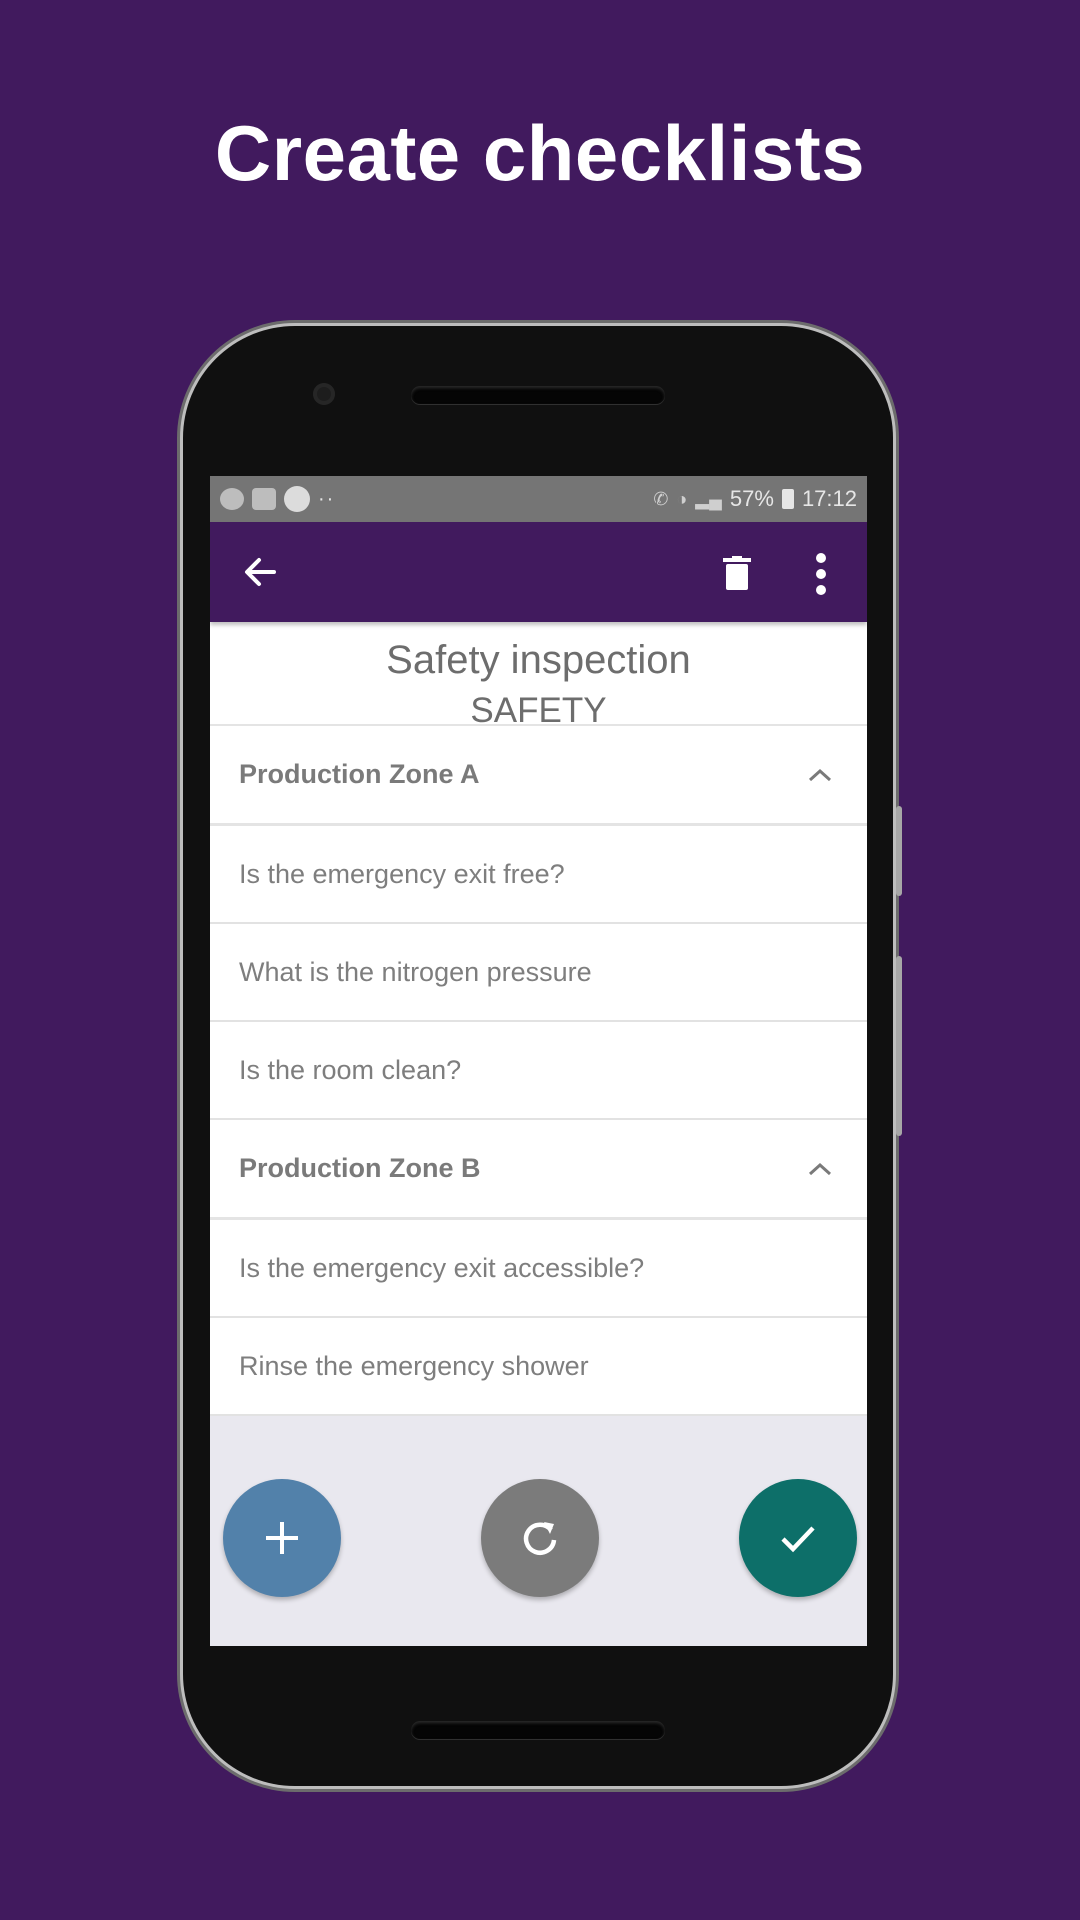 This screenshot has width=1080, height=1920. What do you see at coordinates (360, 1168) in the screenshot?
I see `section-label: Production Zone B` at bounding box center [360, 1168].